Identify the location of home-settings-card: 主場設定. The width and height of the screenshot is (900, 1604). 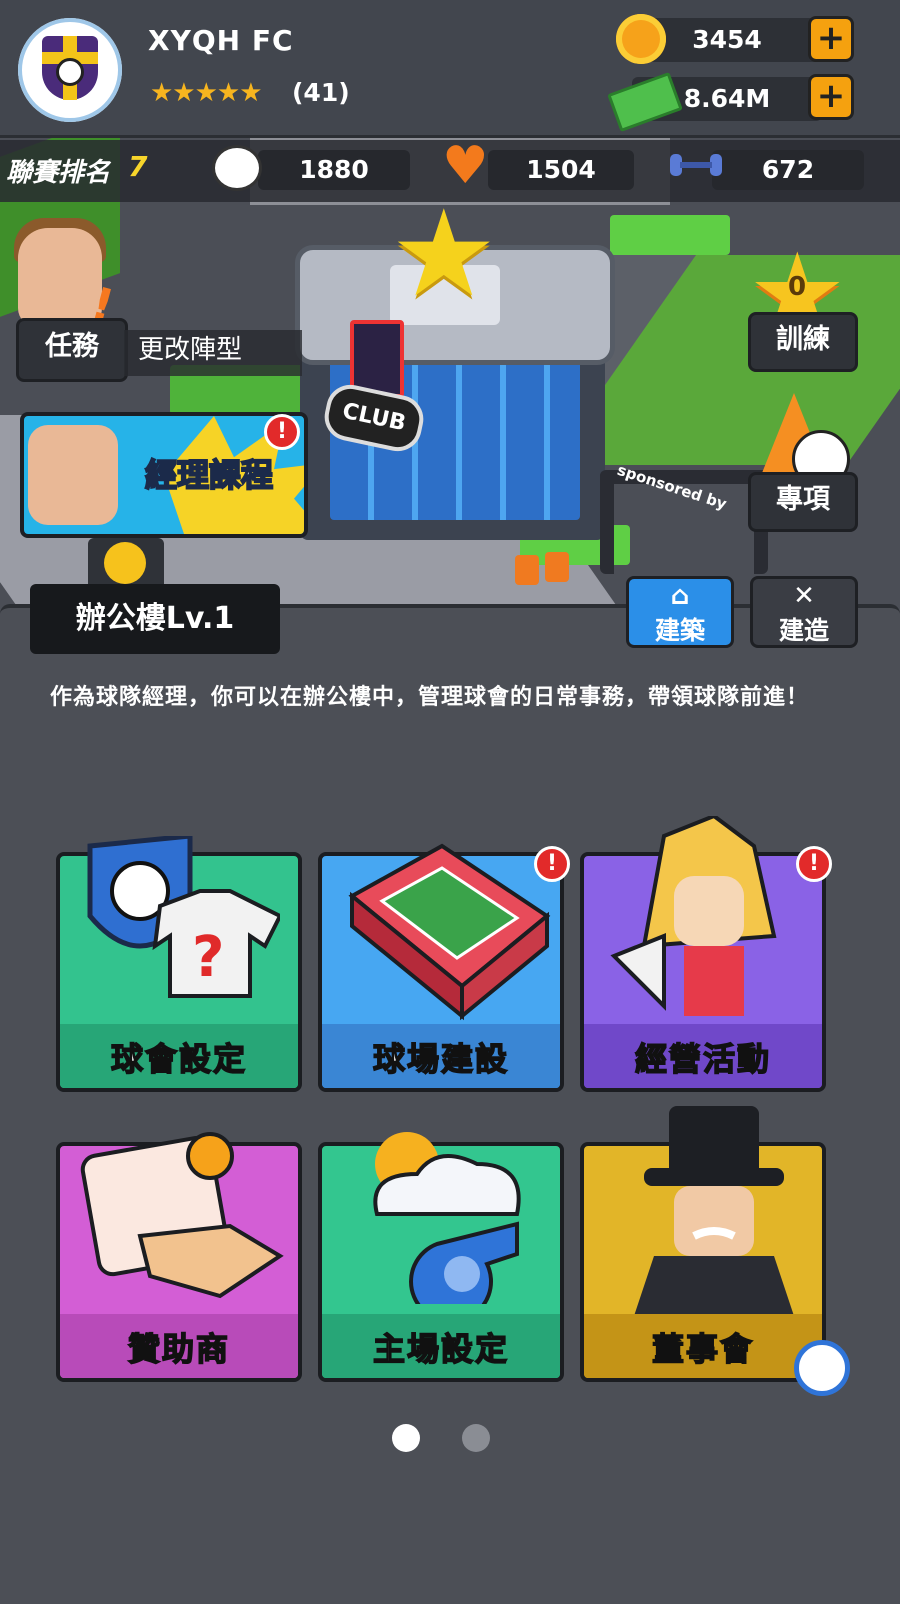
(441, 1257).